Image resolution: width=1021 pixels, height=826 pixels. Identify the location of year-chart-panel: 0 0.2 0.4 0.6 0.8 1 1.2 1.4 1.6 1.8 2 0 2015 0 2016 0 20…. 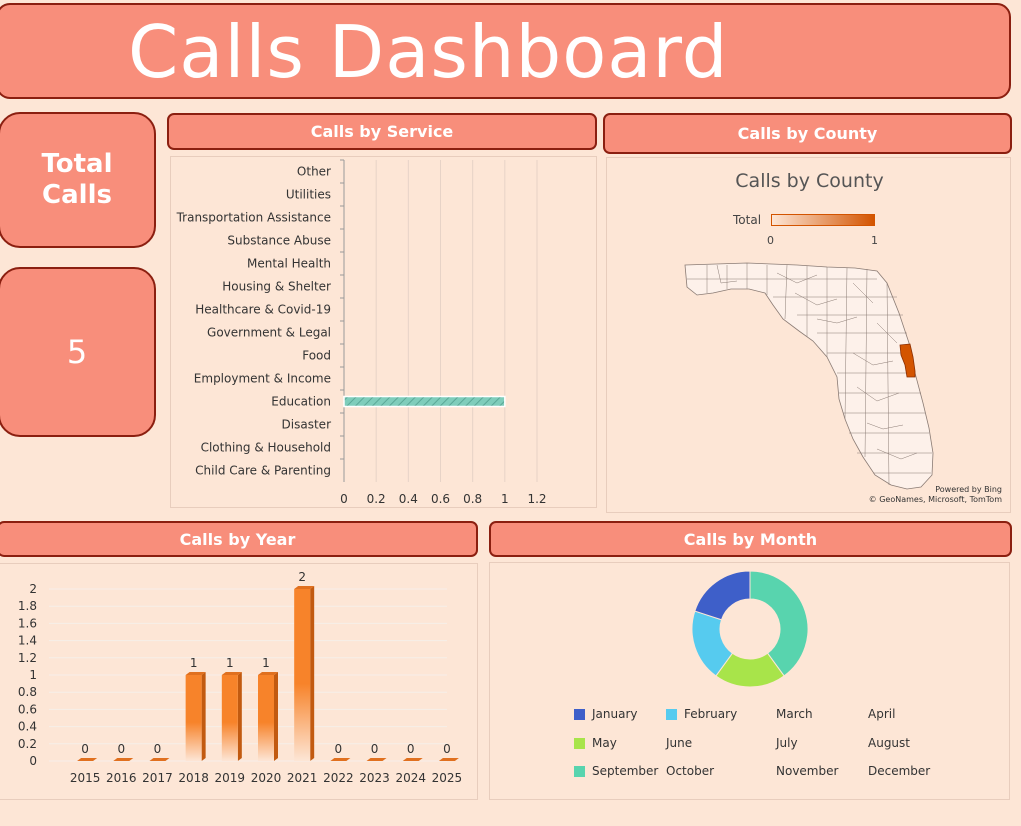
(239, 681).